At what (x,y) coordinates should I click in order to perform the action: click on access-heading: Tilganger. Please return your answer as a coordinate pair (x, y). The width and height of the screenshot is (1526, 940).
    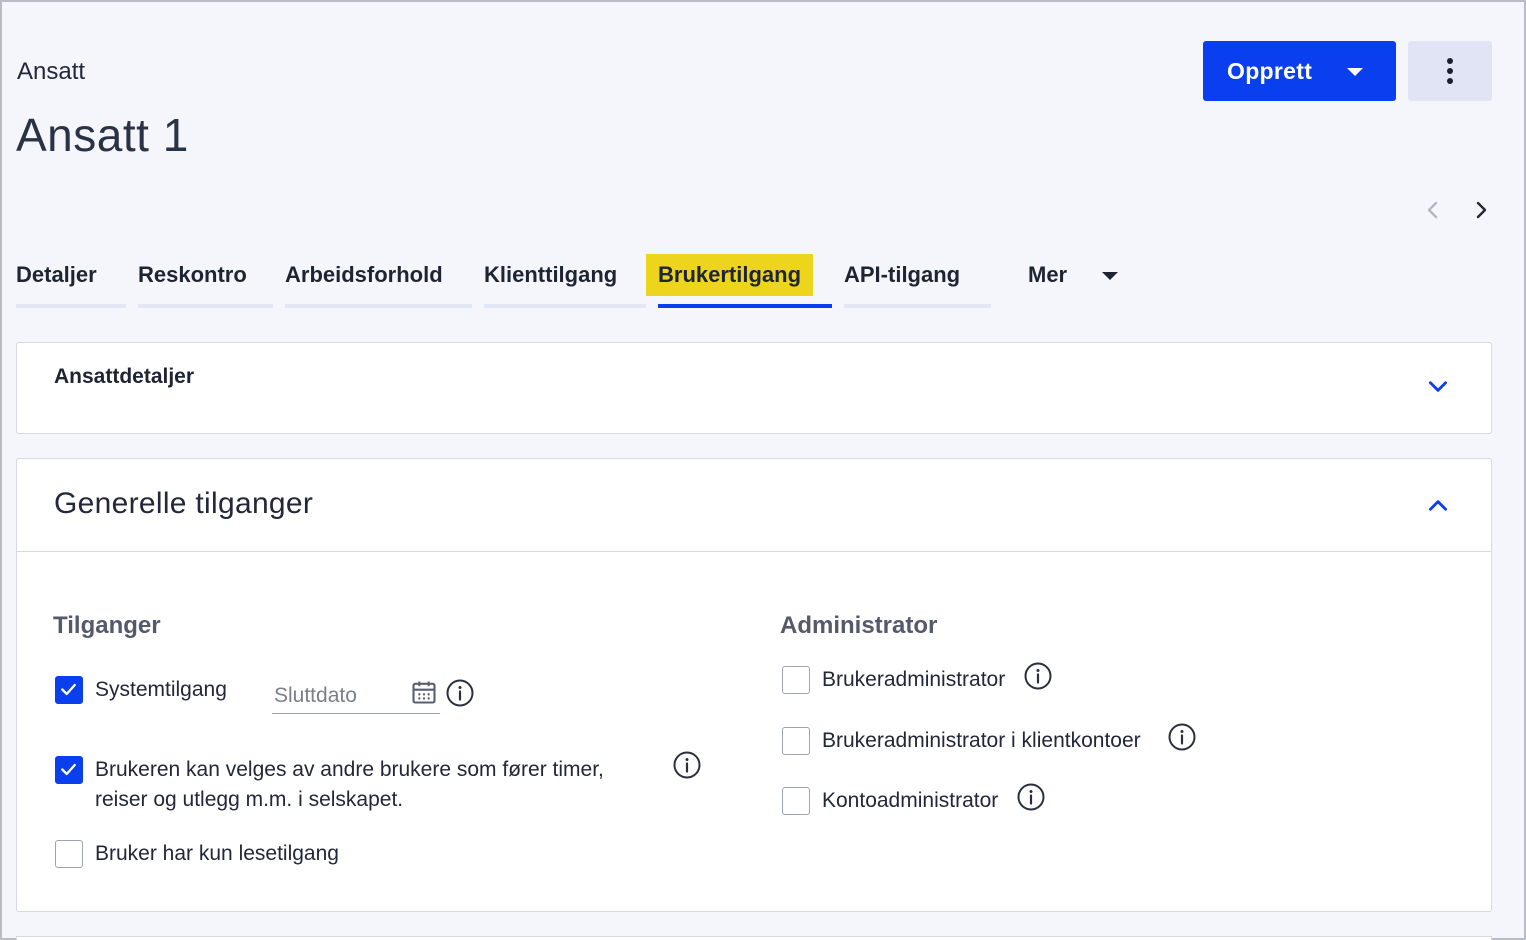
    Looking at the image, I should click on (107, 625).